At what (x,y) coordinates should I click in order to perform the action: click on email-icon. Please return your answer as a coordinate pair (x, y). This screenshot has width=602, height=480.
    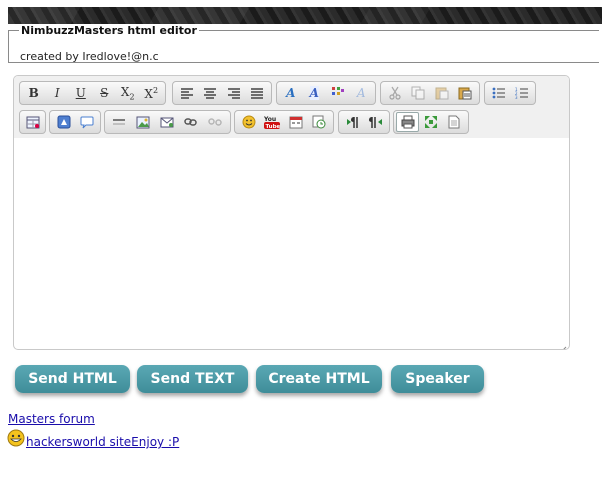
    Looking at the image, I should click on (167, 122).